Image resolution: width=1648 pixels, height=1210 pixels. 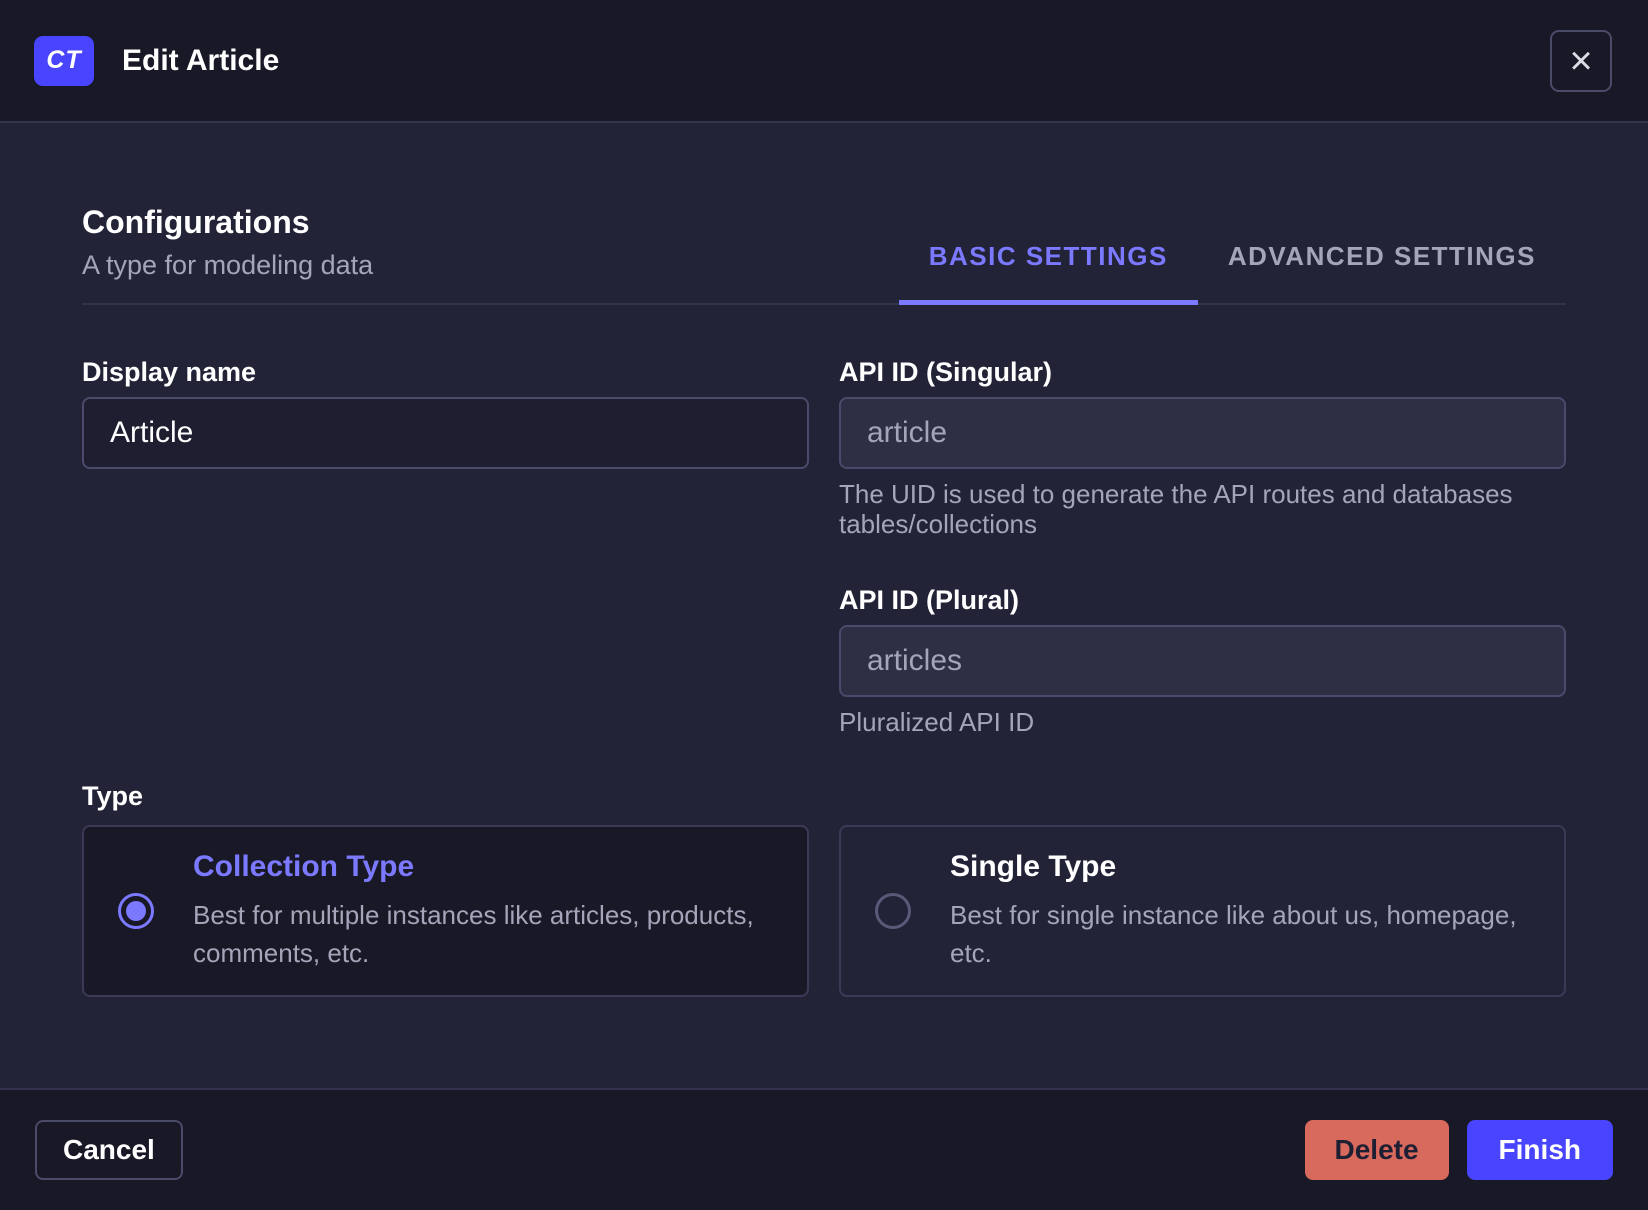 I want to click on display-name-input, so click(x=445, y=433).